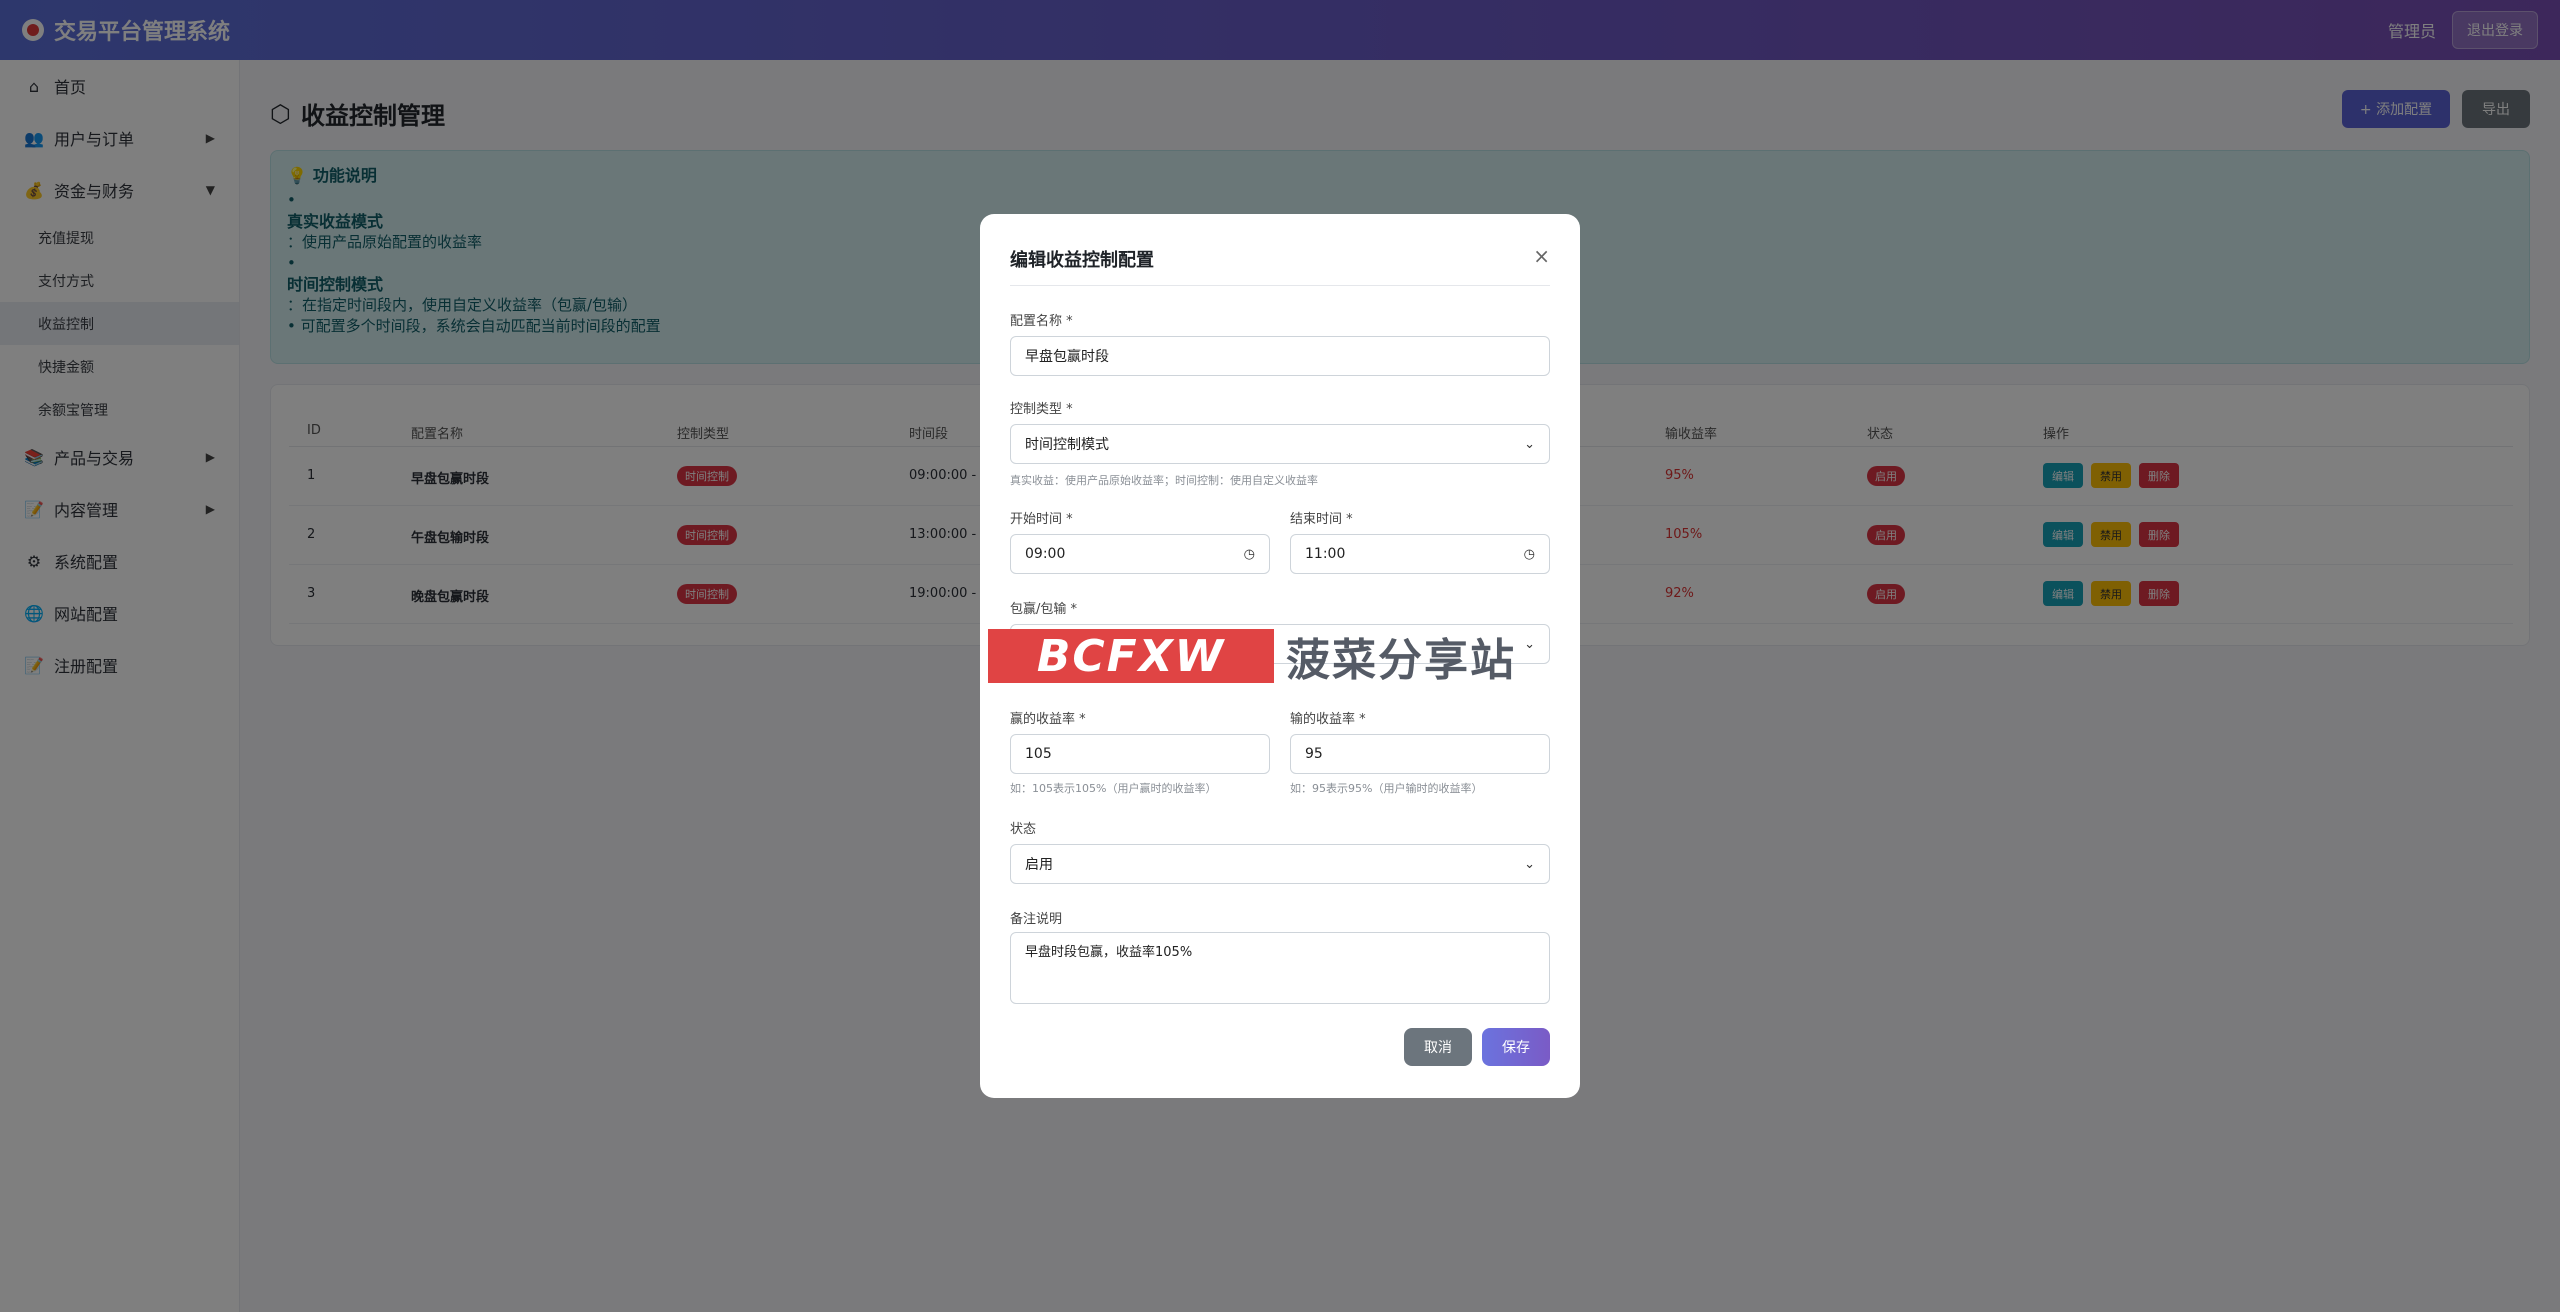 The width and height of the screenshot is (2560, 1312). I want to click on end-time-value: 11:00, so click(1325, 554).